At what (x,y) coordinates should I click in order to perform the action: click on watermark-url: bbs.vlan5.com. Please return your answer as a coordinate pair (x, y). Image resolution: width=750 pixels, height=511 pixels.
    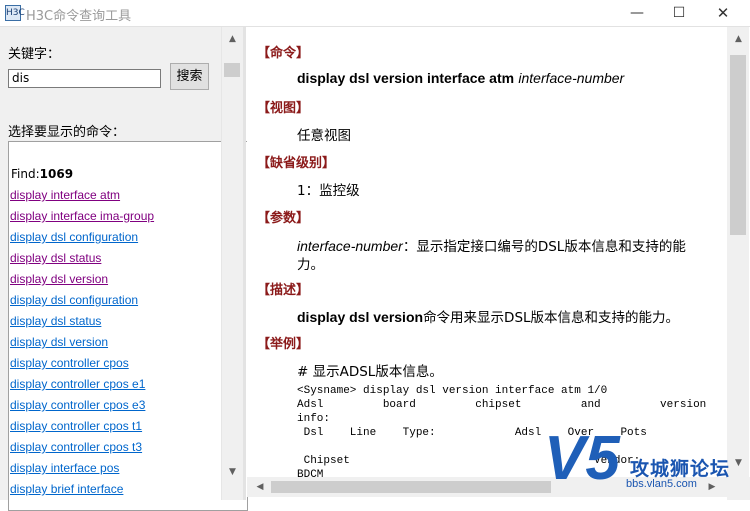
    Looking at the image, I should click on (661, 484).